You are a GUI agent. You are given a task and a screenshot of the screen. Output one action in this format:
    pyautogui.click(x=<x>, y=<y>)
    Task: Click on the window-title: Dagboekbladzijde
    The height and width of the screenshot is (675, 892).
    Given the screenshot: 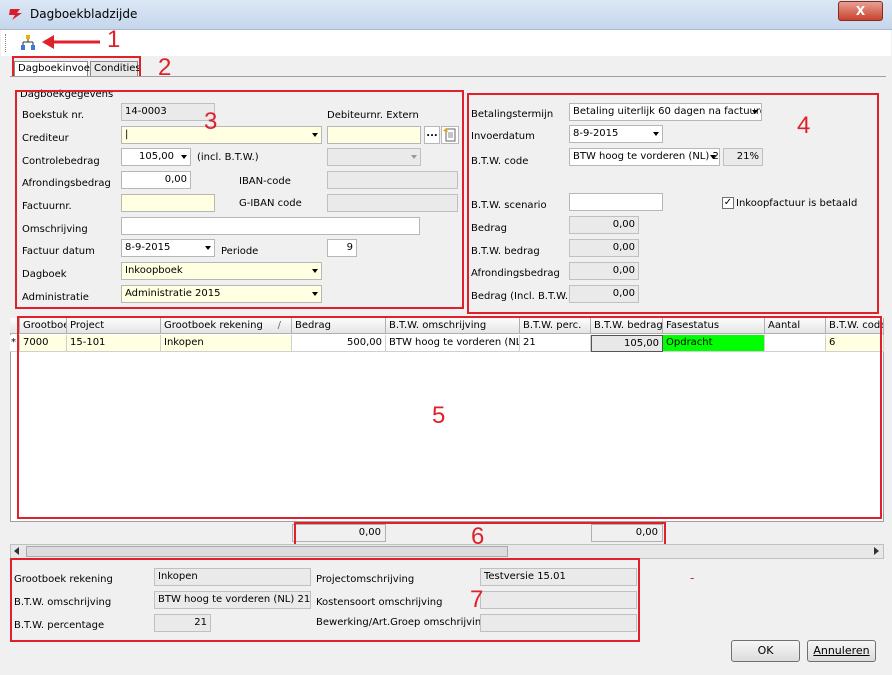 What is the action you would take?
    pyautogui.click(x=84, y=14)
    